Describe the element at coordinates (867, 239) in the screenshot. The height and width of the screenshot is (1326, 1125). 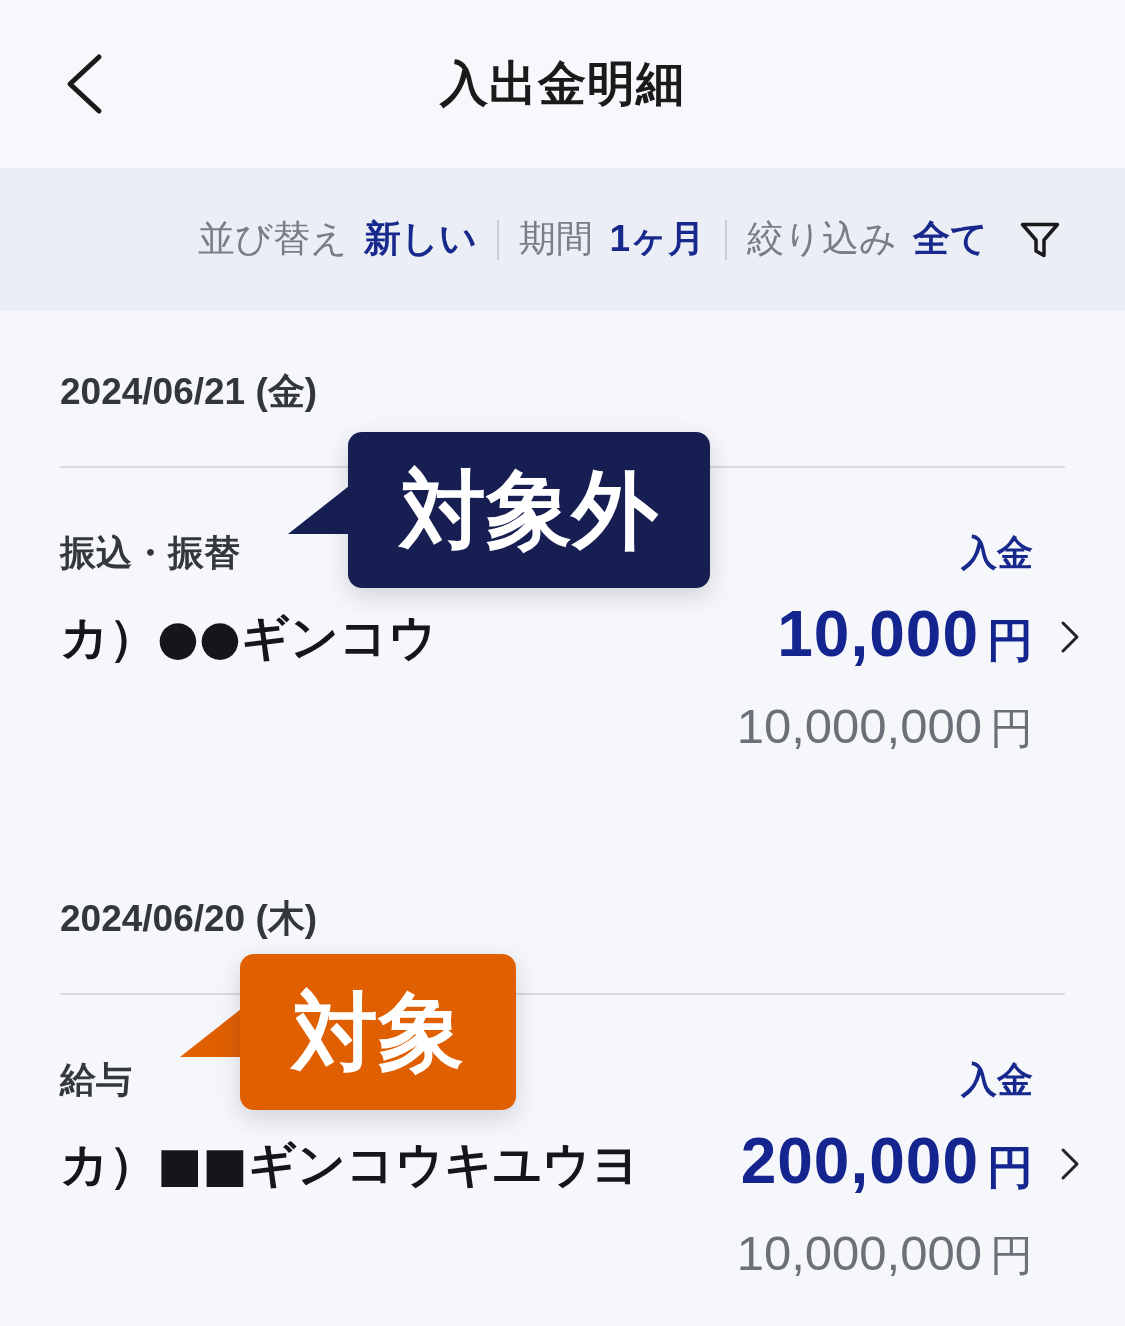
I see `filter-option-button: 絞り込み 全て` at that location.